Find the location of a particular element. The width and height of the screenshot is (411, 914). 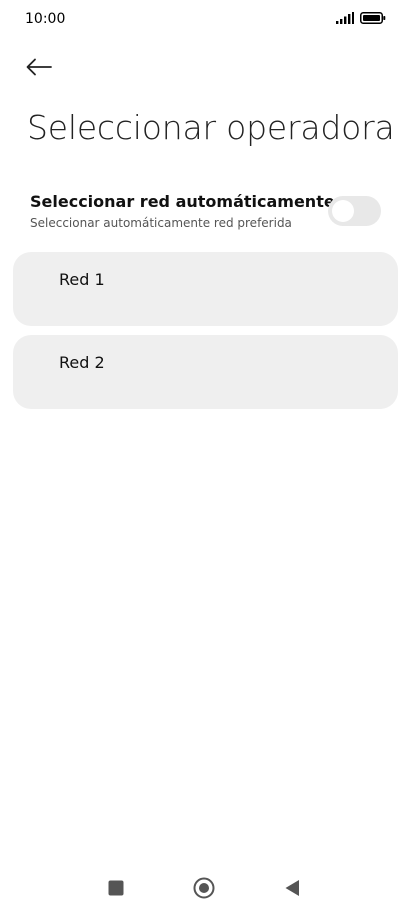

recents-button is located at coordinates (116, 890).